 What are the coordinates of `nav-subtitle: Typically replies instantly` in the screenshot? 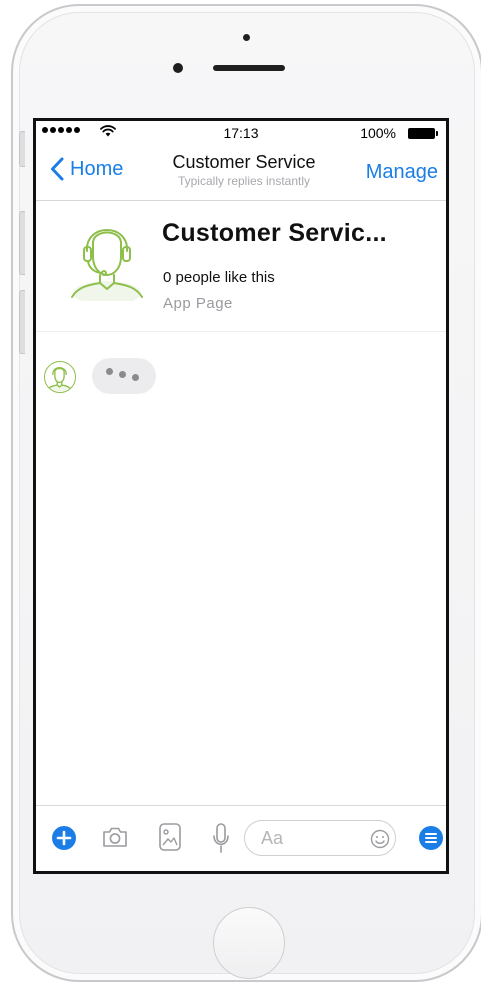 It's located at (244, 181).